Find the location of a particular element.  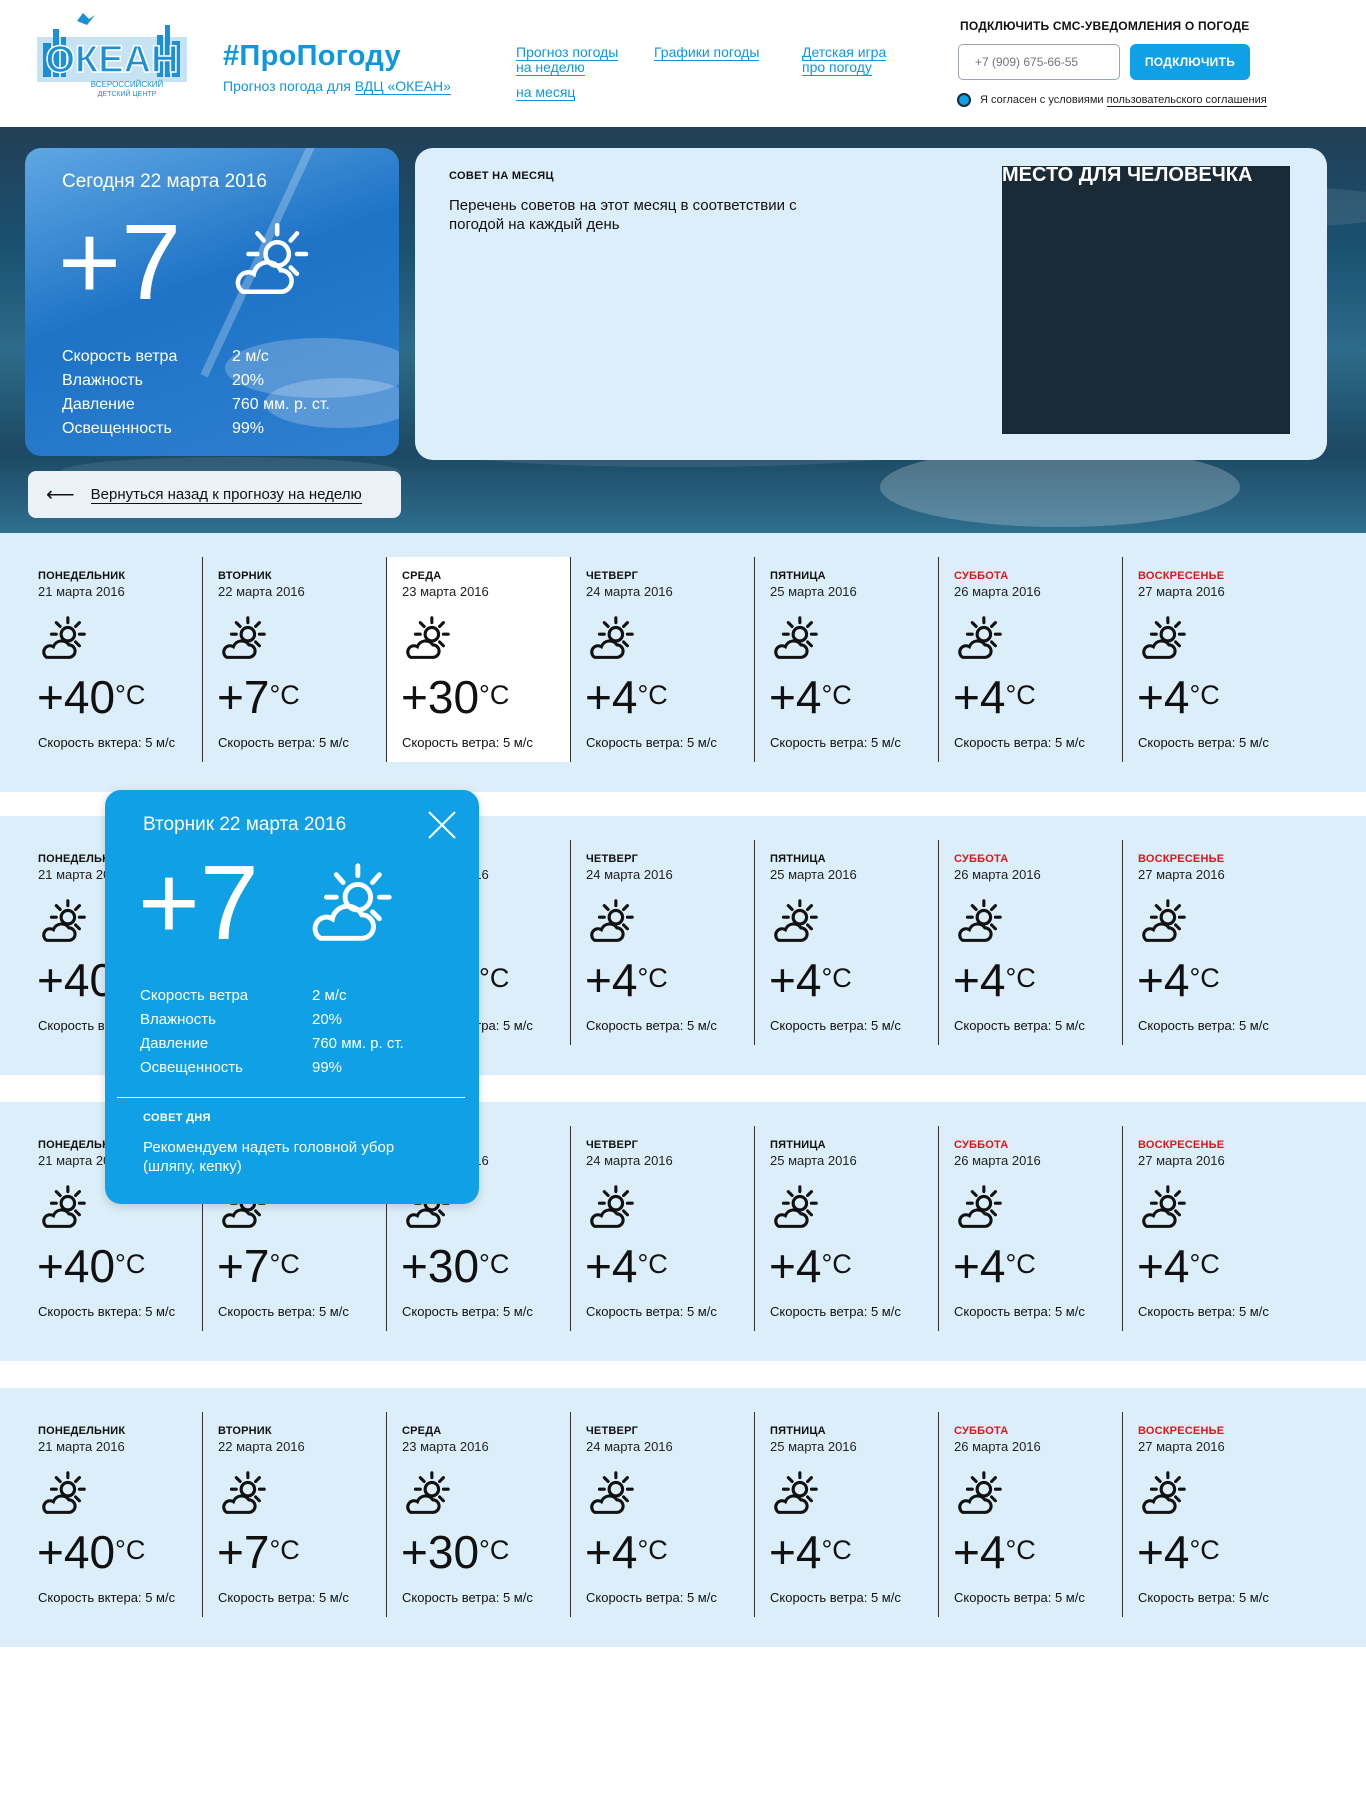

nav-week-line2: на неделю is located at coordinates (550, 67).